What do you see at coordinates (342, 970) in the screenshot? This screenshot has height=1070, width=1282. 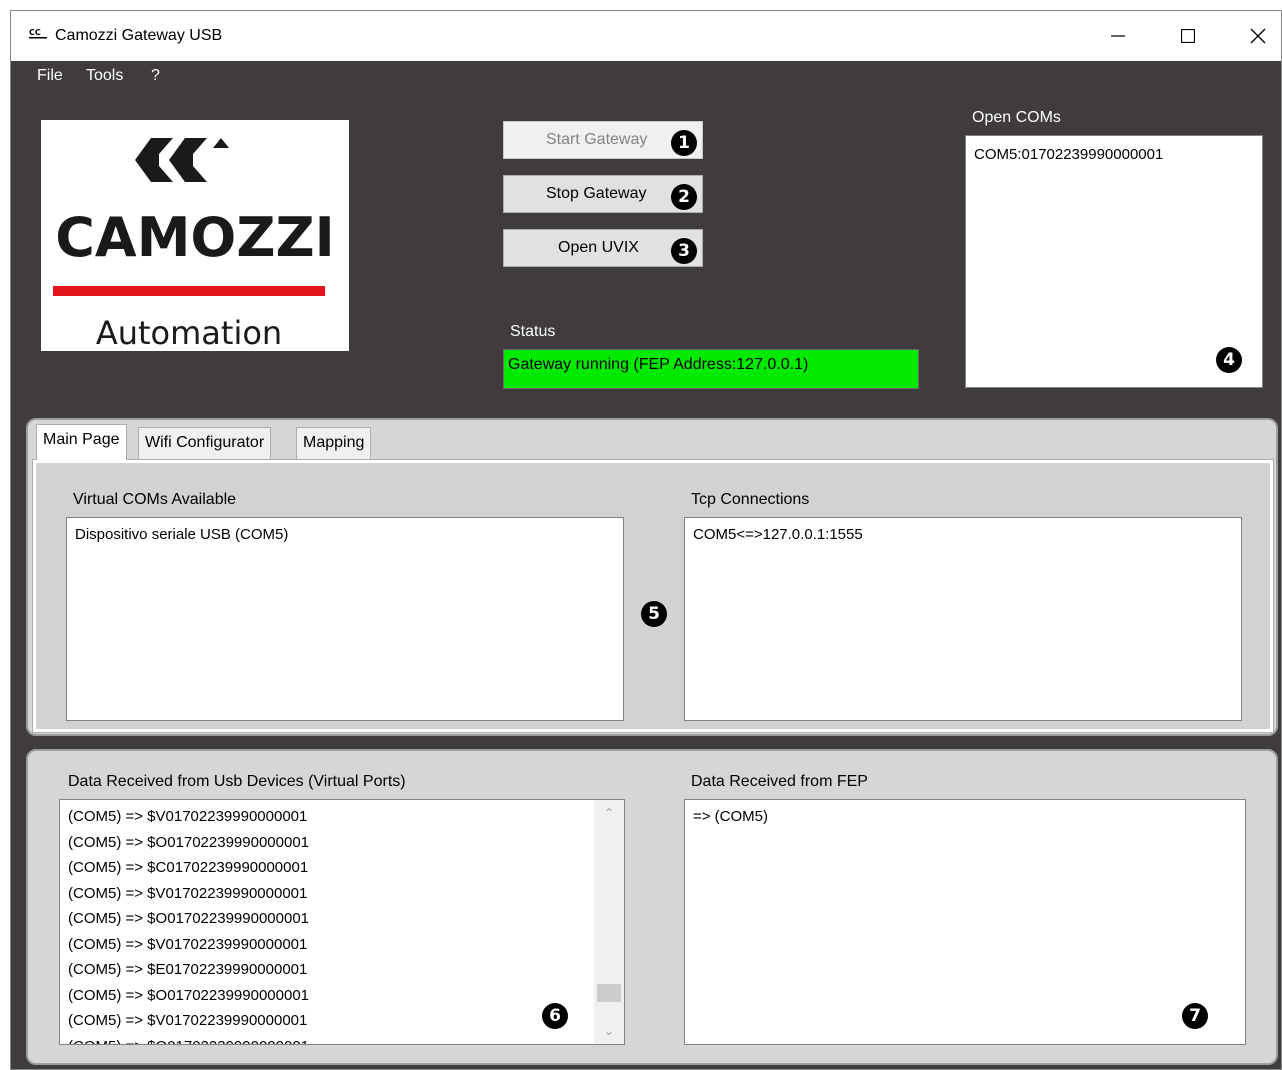 I see `list-item: (COM5) => $E01702239990000001` at bounding box center [342, 970].